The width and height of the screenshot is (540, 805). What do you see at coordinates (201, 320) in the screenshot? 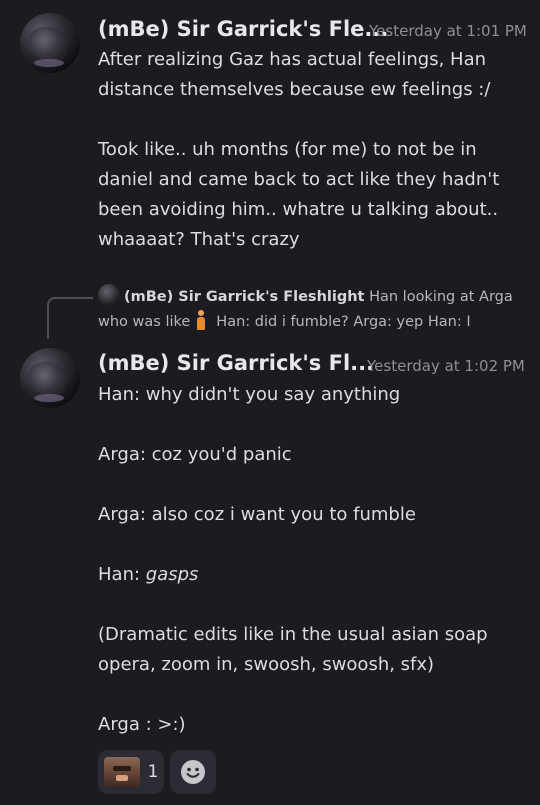
I see `person-standing-icon` at bounding box center [201, 320].